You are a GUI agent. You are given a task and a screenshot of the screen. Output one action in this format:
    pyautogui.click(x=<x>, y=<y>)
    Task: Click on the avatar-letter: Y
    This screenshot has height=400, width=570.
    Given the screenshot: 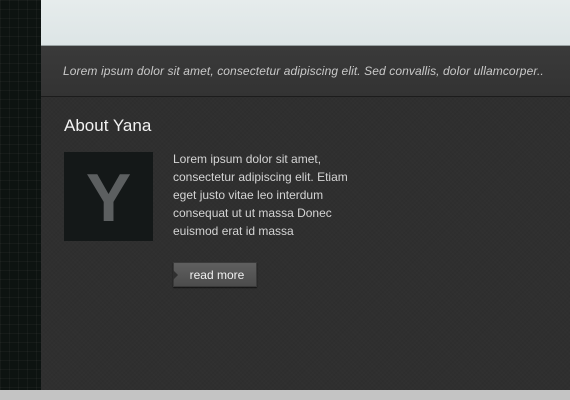 What is the action you would take?
    pyautogui.click(x=108, y=197)
    